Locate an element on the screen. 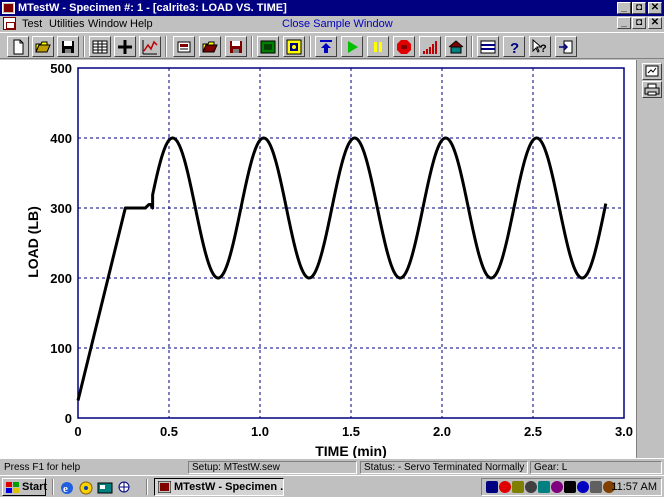 Image resolution: width=664 pixels, height=497 pixels. exit-icon is located at coordinates (566, 46).